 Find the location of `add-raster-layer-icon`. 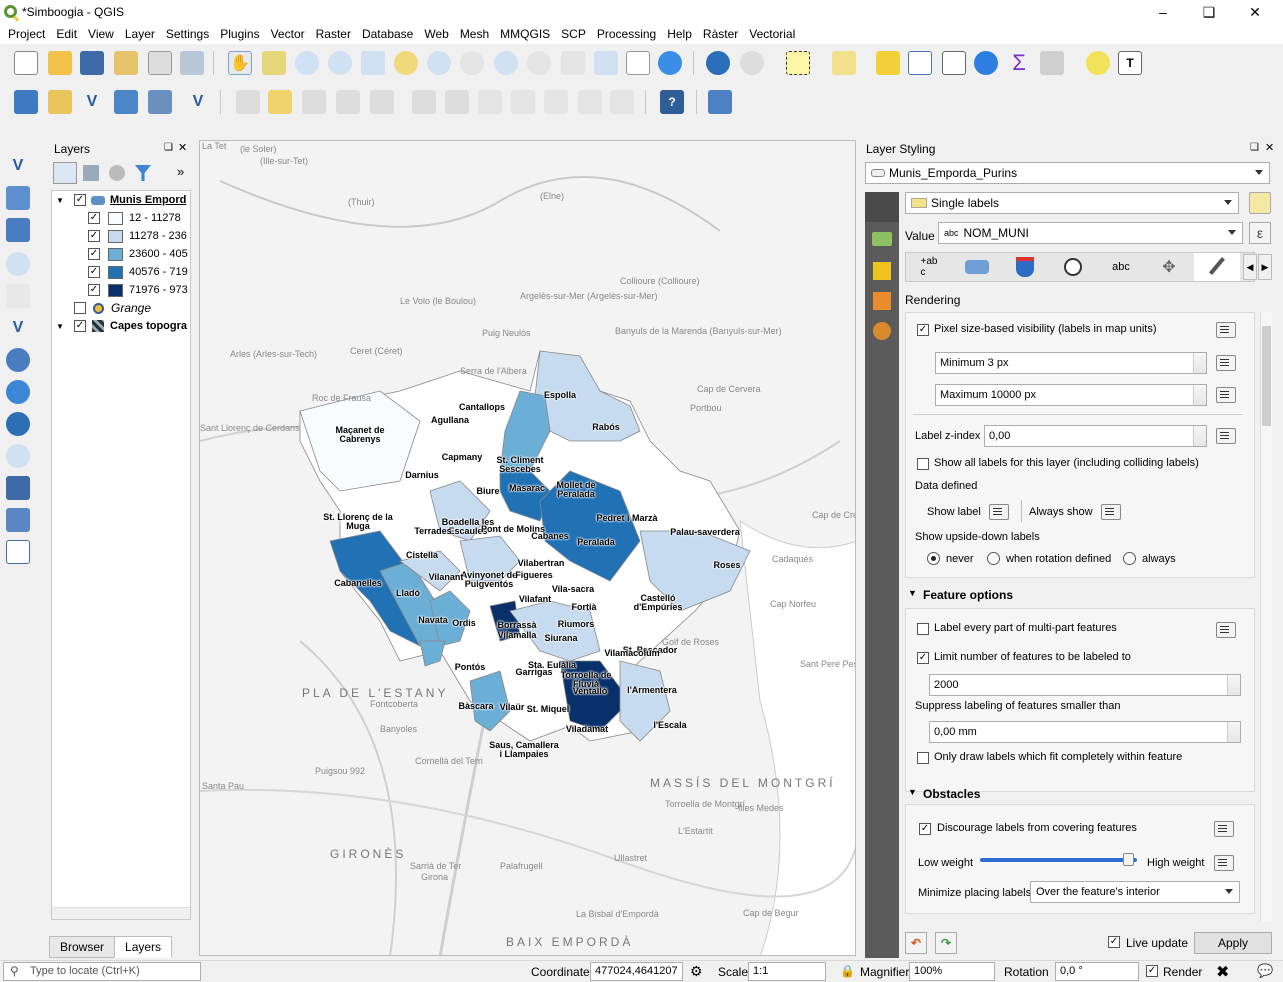

add-raster-layer-icon is located at coordinates (126, 102).